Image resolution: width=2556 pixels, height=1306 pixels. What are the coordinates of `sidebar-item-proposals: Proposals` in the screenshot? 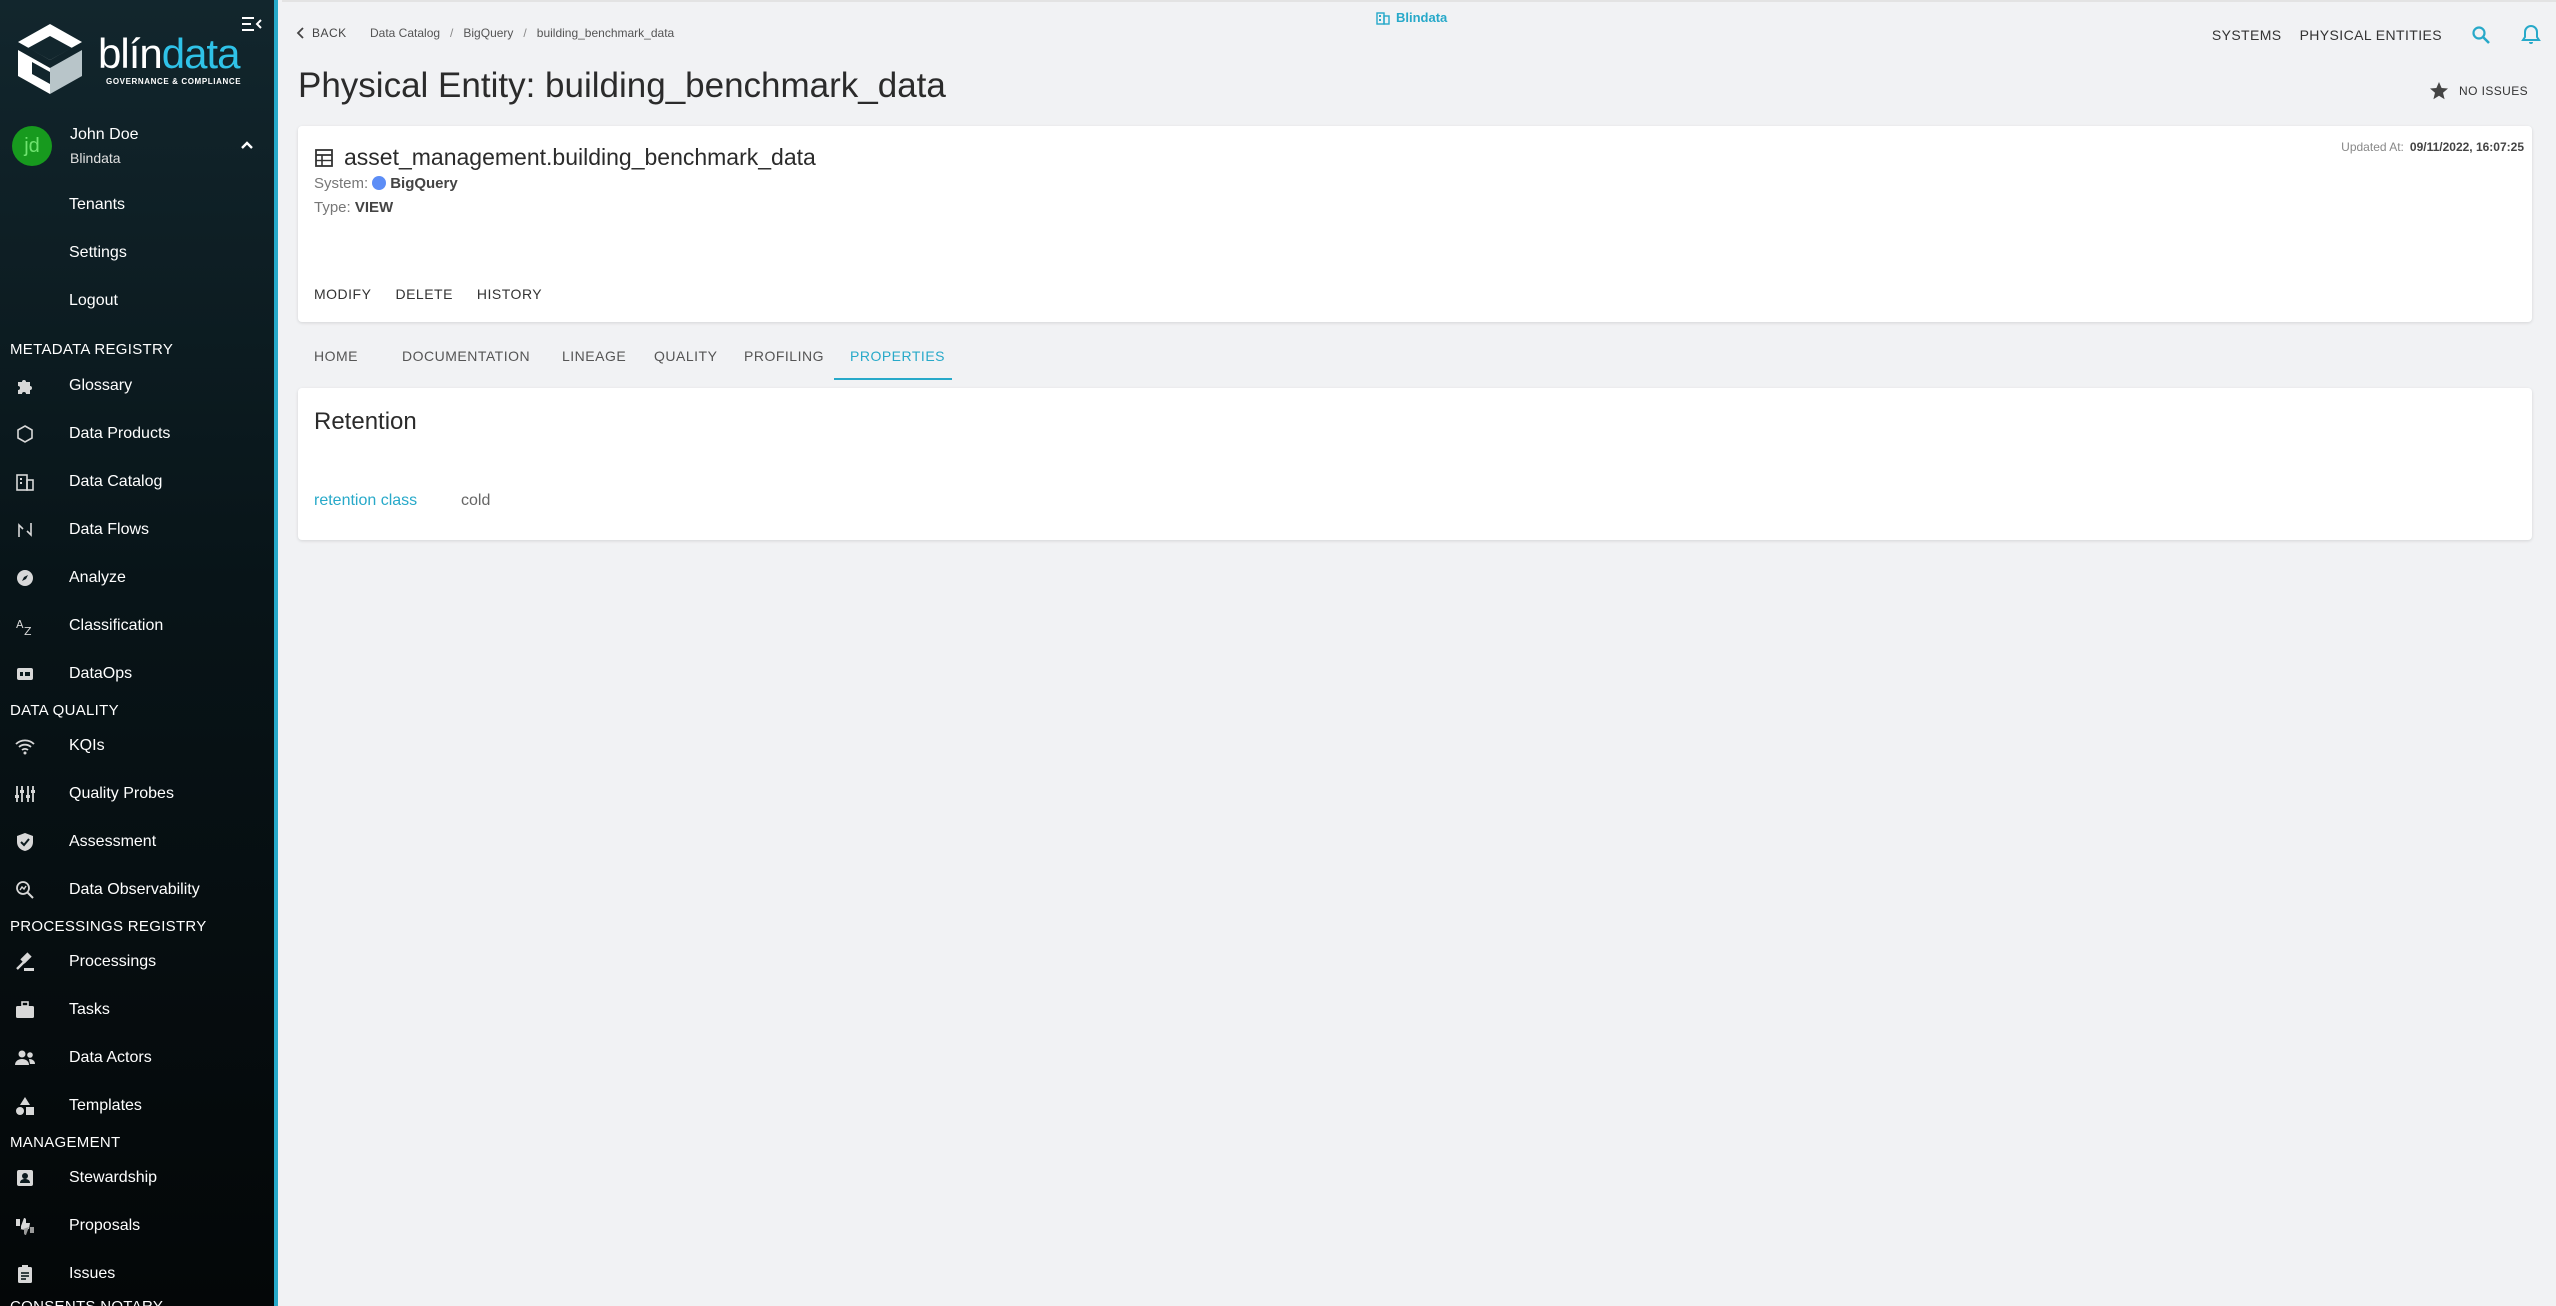 It's located at (135, 1226).